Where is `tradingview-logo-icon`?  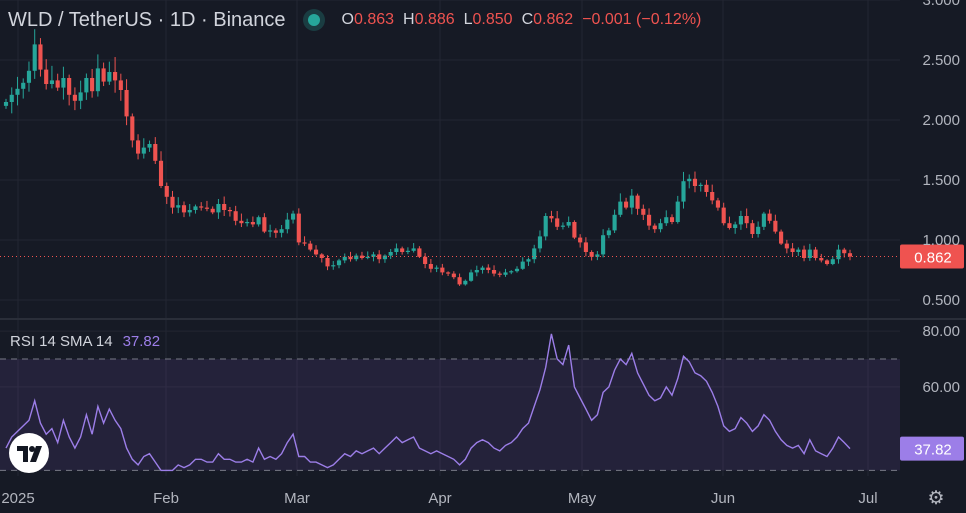 tradingview-logo-icon is located at coordinates (29, 453).